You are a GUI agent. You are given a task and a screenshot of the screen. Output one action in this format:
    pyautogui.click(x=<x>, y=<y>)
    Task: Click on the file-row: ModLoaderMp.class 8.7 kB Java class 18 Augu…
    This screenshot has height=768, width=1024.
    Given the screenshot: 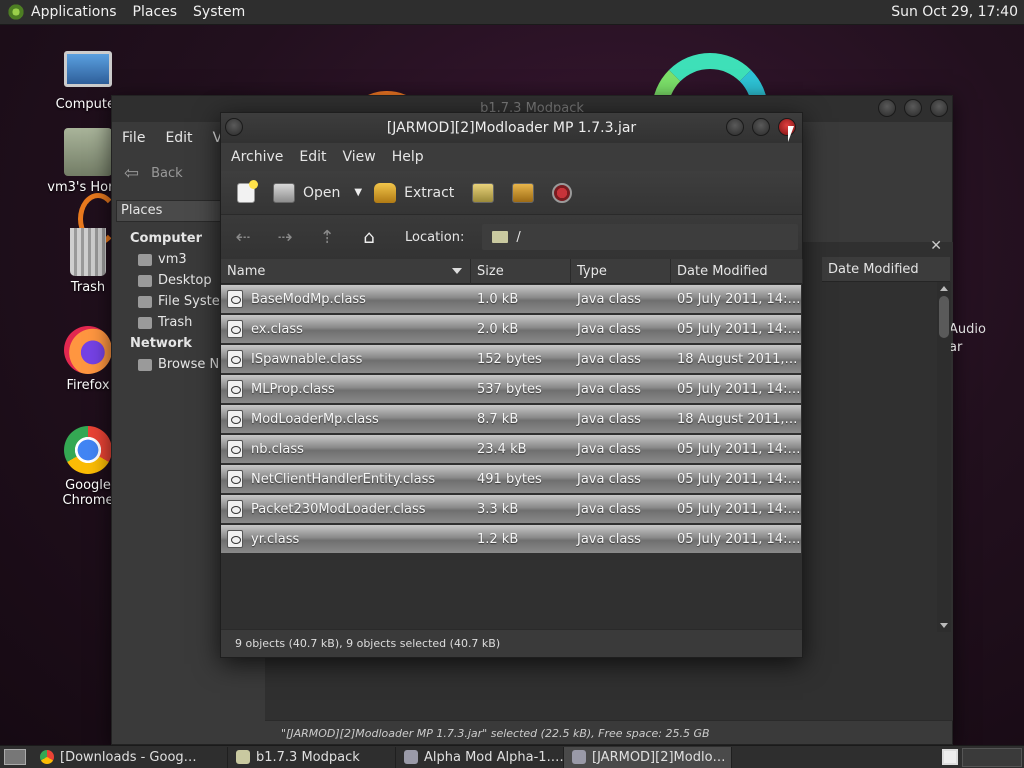 What is the action you would take?
    pyautogui.click(x=511, y=419)
    